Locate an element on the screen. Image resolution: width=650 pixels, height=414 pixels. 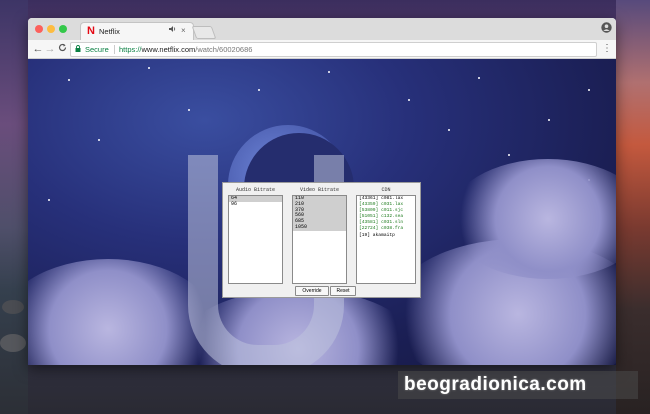
cdn-option-prefix: [22724] is located at coordinates (369, 229).